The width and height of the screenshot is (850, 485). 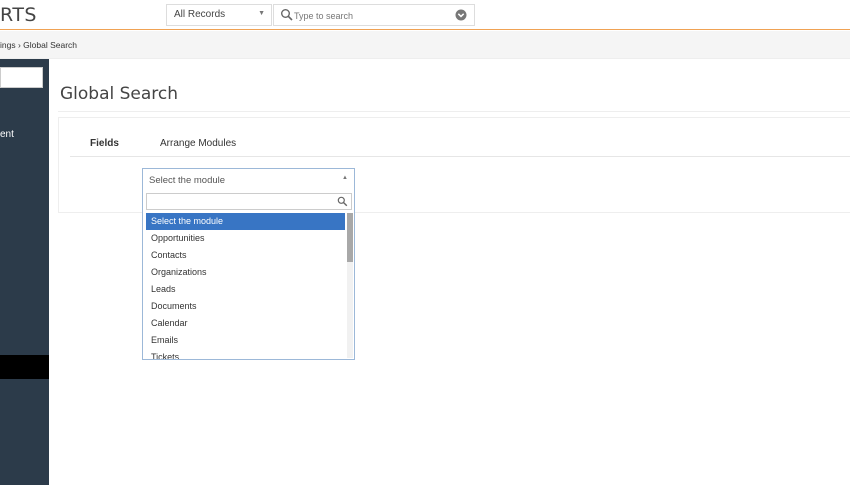 What do you see at coordinates (24, 367) in the screenshot?
I see `sidebar-active-item` at bounding box center [24, 367].